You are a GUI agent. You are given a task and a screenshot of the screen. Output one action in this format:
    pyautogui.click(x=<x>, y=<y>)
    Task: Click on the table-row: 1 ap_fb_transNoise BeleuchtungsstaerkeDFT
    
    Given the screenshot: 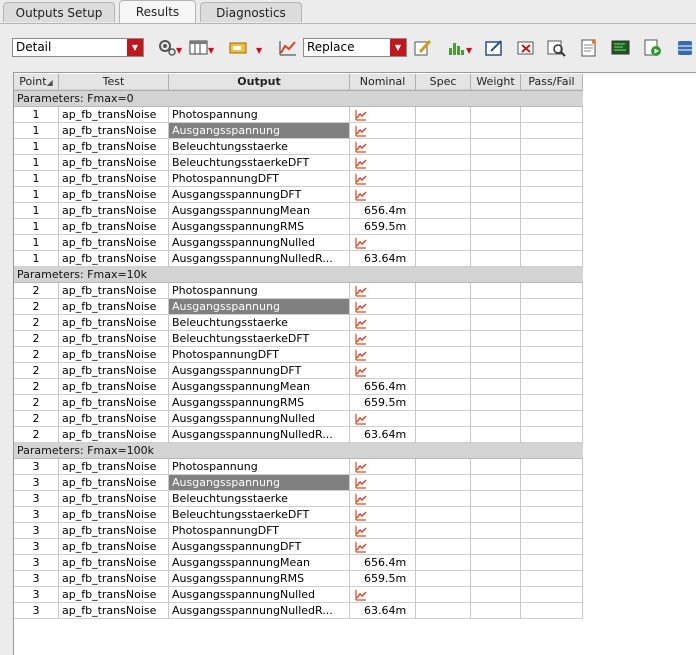 What is the action you would take?
    pyautogui.click(x=298, y=163)
    